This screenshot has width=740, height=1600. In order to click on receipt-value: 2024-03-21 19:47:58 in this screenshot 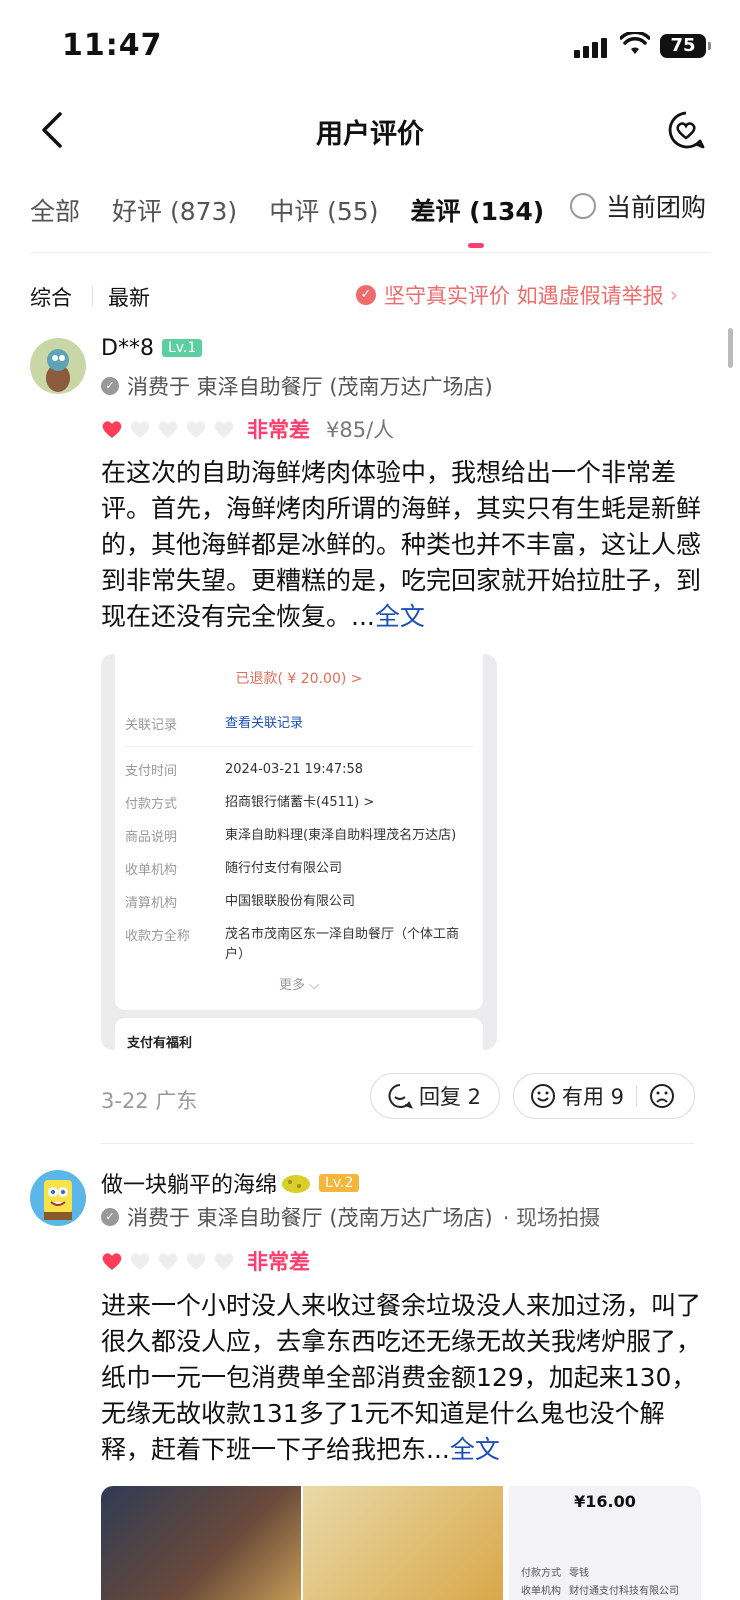, I will do `click(294, 769)`.